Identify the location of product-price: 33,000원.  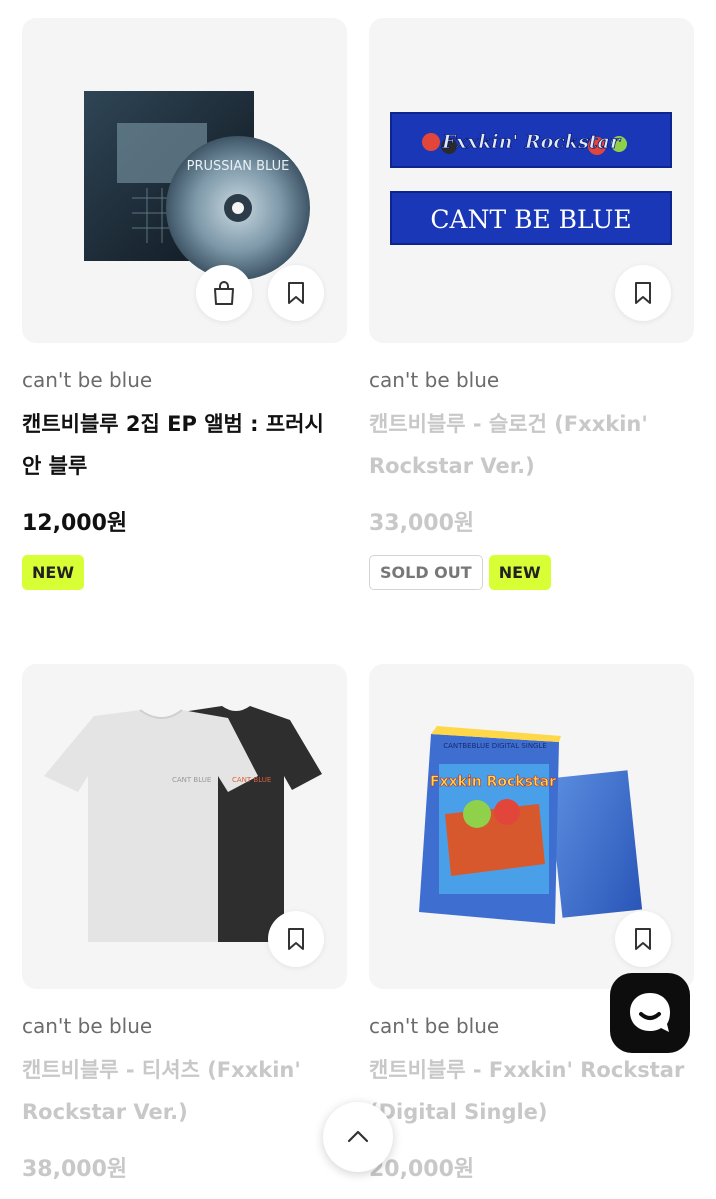
(422, 523).